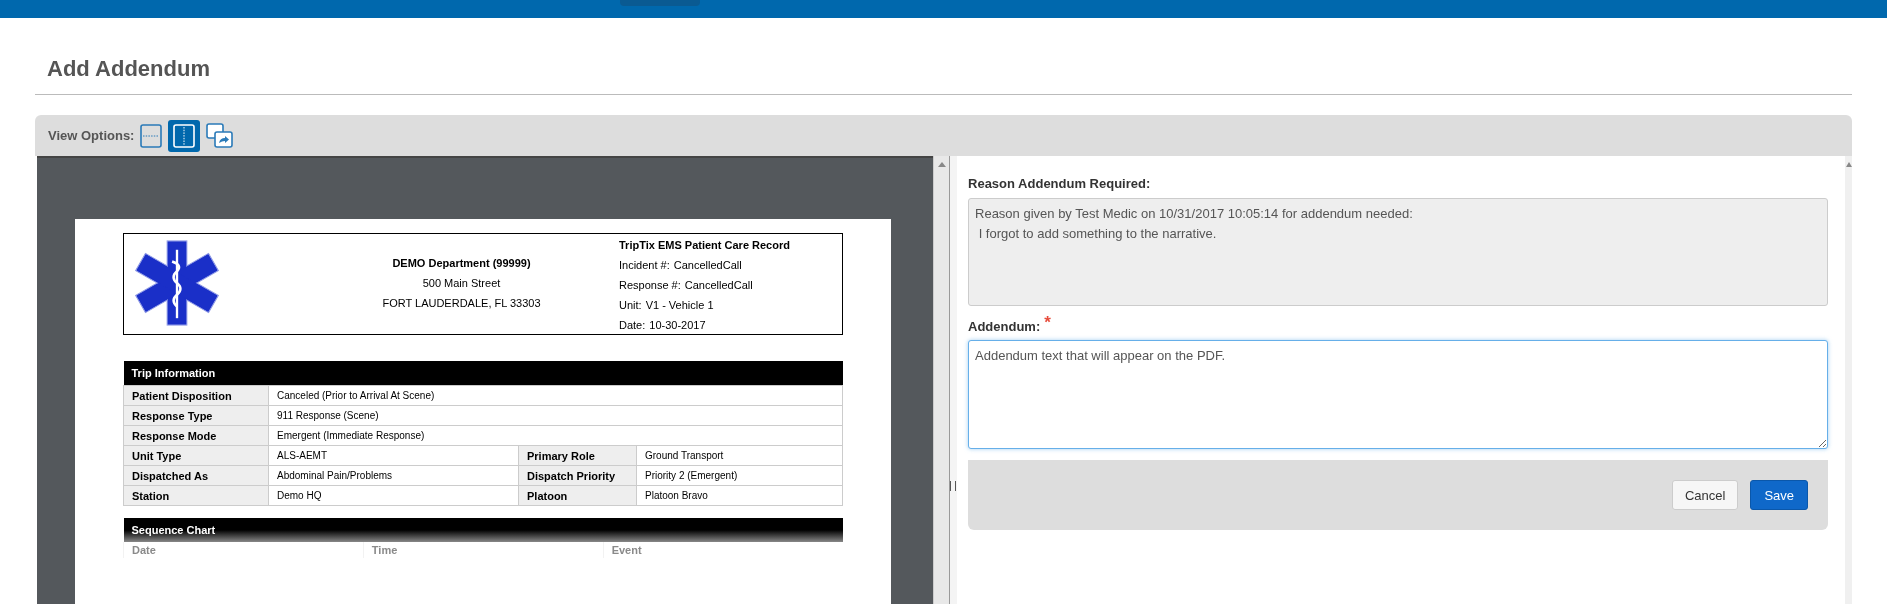 This screenshot has height=605, width=1887. I want to click on table-cell: Abdominal Pain/Problems, so click(393, 475).